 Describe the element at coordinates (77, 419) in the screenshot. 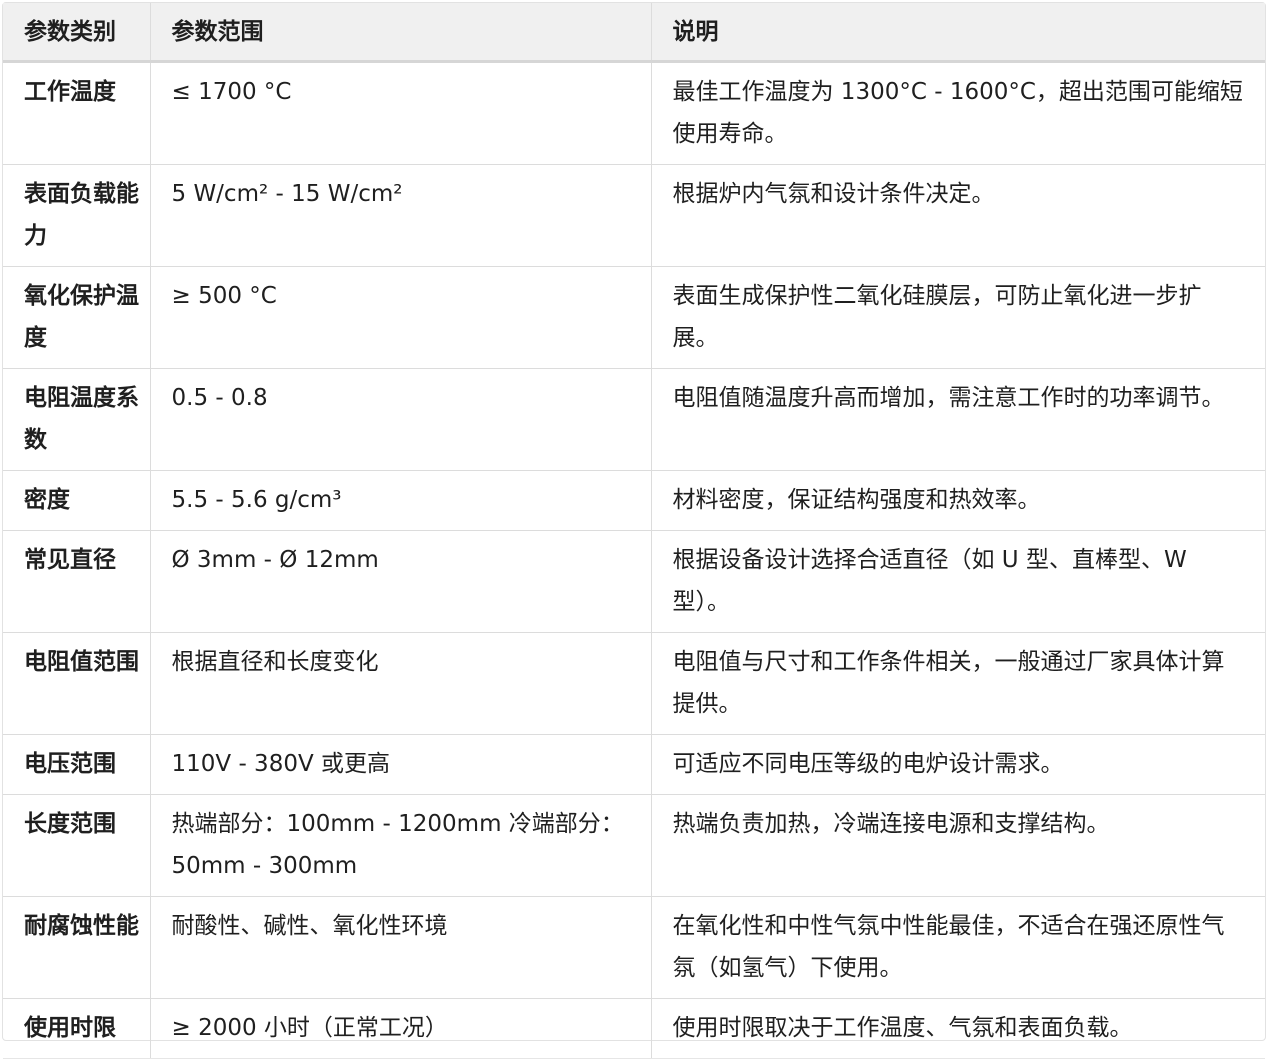

I see `cell-category: 电阻温度系数` at that location.